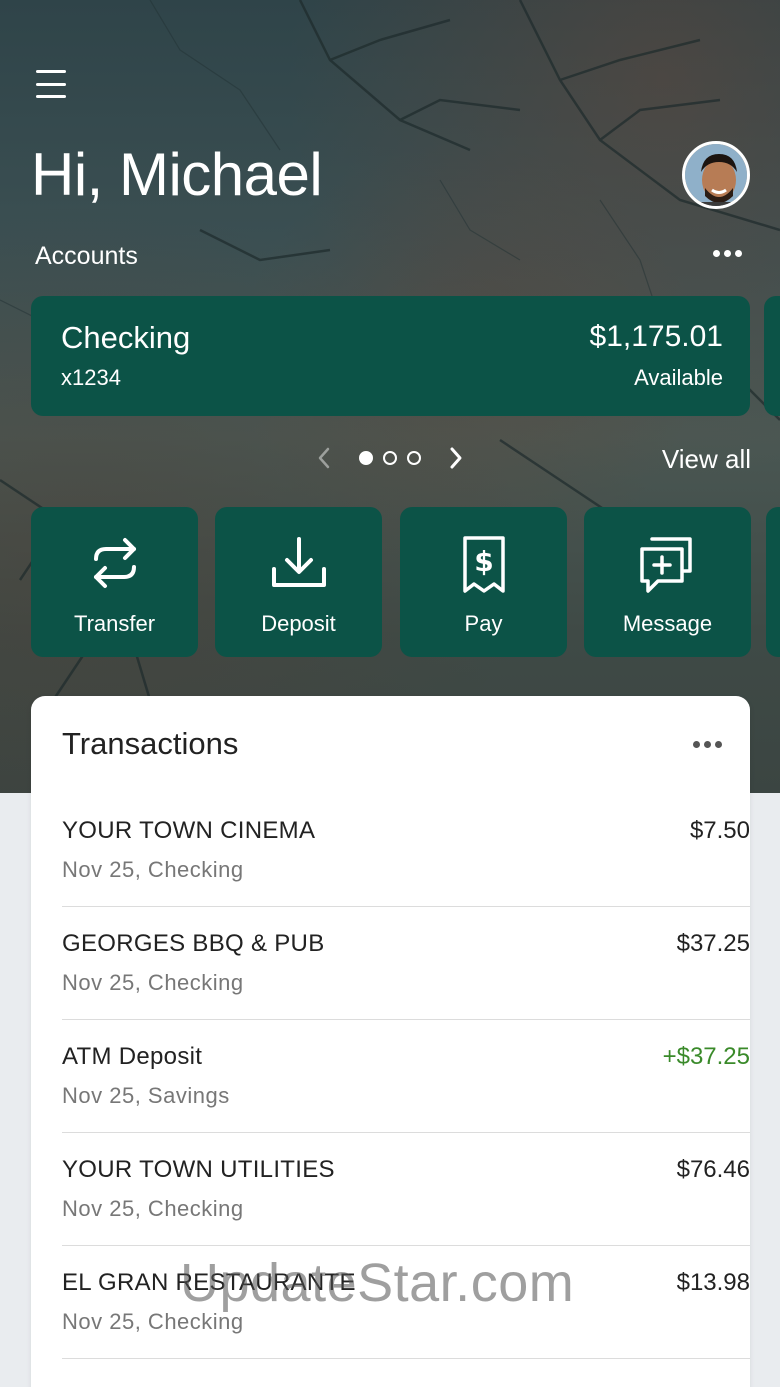 This screenshot has width=780, height=1387. What do you see at coordinates (209, 1282) in the screenshot?
I see `transaction-name: EL GRAN RESTAURANTE` at bounding box center [209, 1282].